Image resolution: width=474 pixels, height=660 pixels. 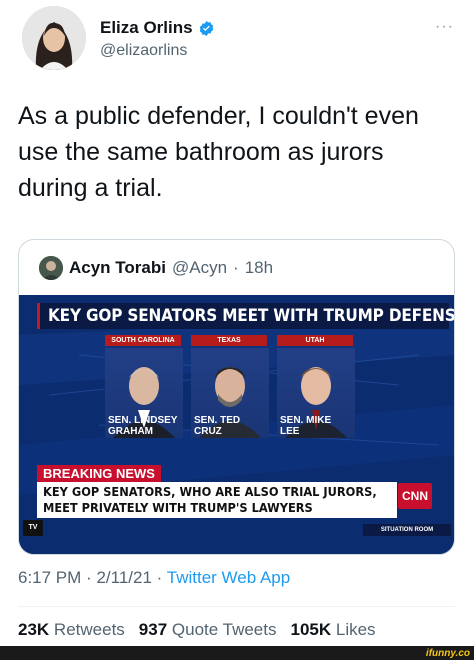 I want to click on nameplate-line: CRUZ, so click(x=208, y=431).